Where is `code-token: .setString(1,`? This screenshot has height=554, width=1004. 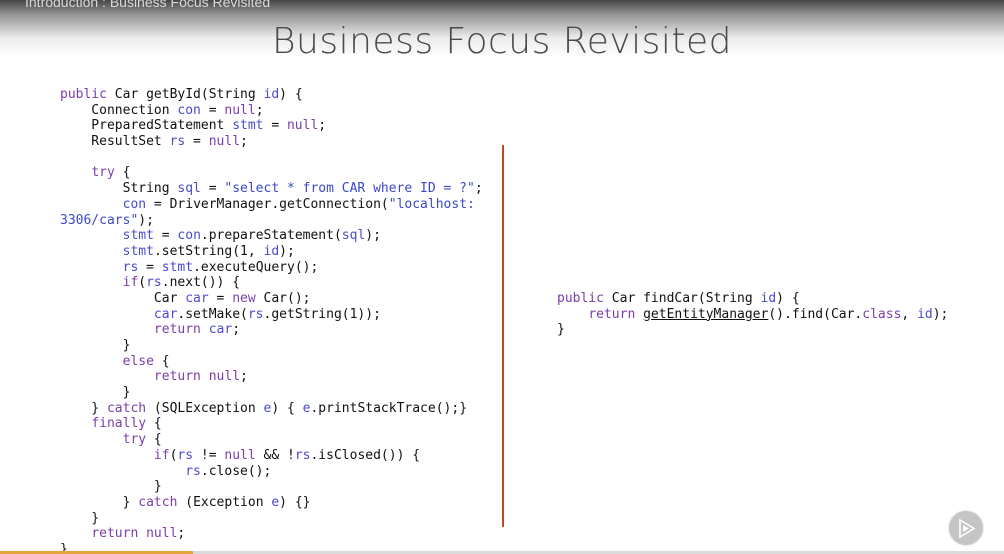 code-token: .setString(1, is located at coordinates (208, 251).